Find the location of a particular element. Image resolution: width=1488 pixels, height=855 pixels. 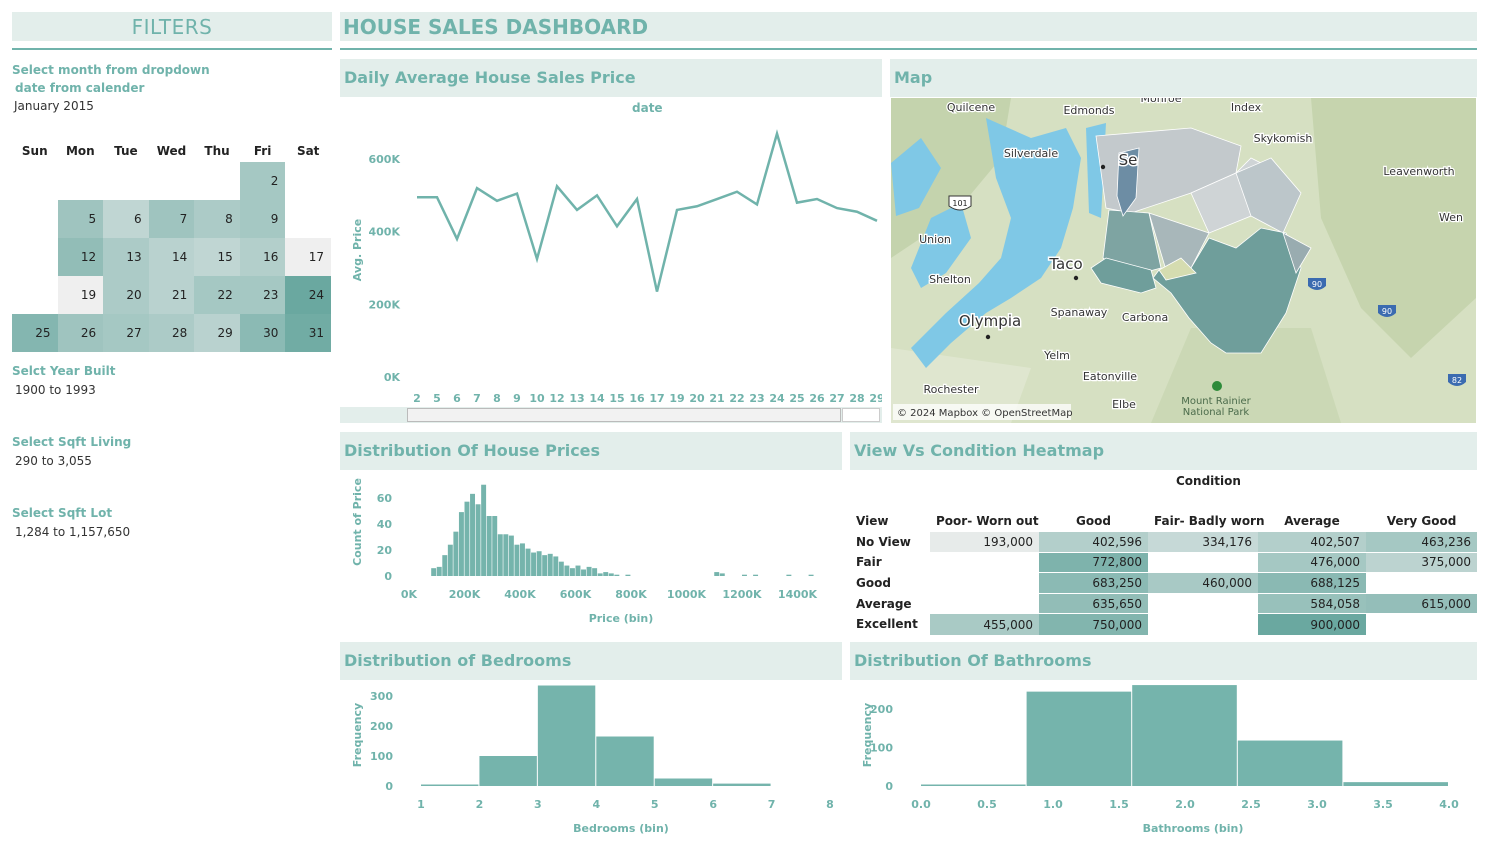

heatmap-cell: 193,000 is located at coordinates (984, 542).